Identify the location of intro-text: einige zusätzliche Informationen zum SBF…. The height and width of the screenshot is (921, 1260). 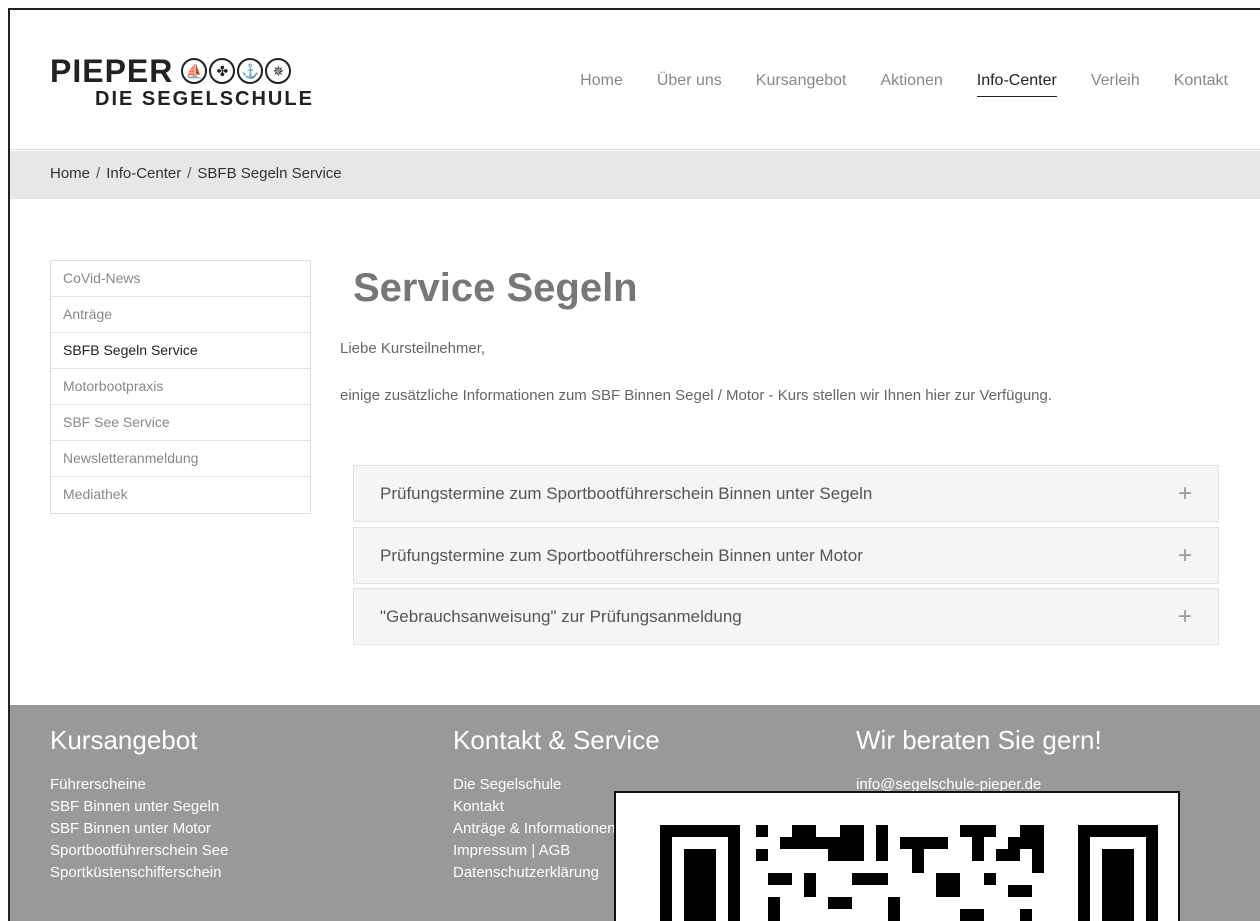
(696, 395).